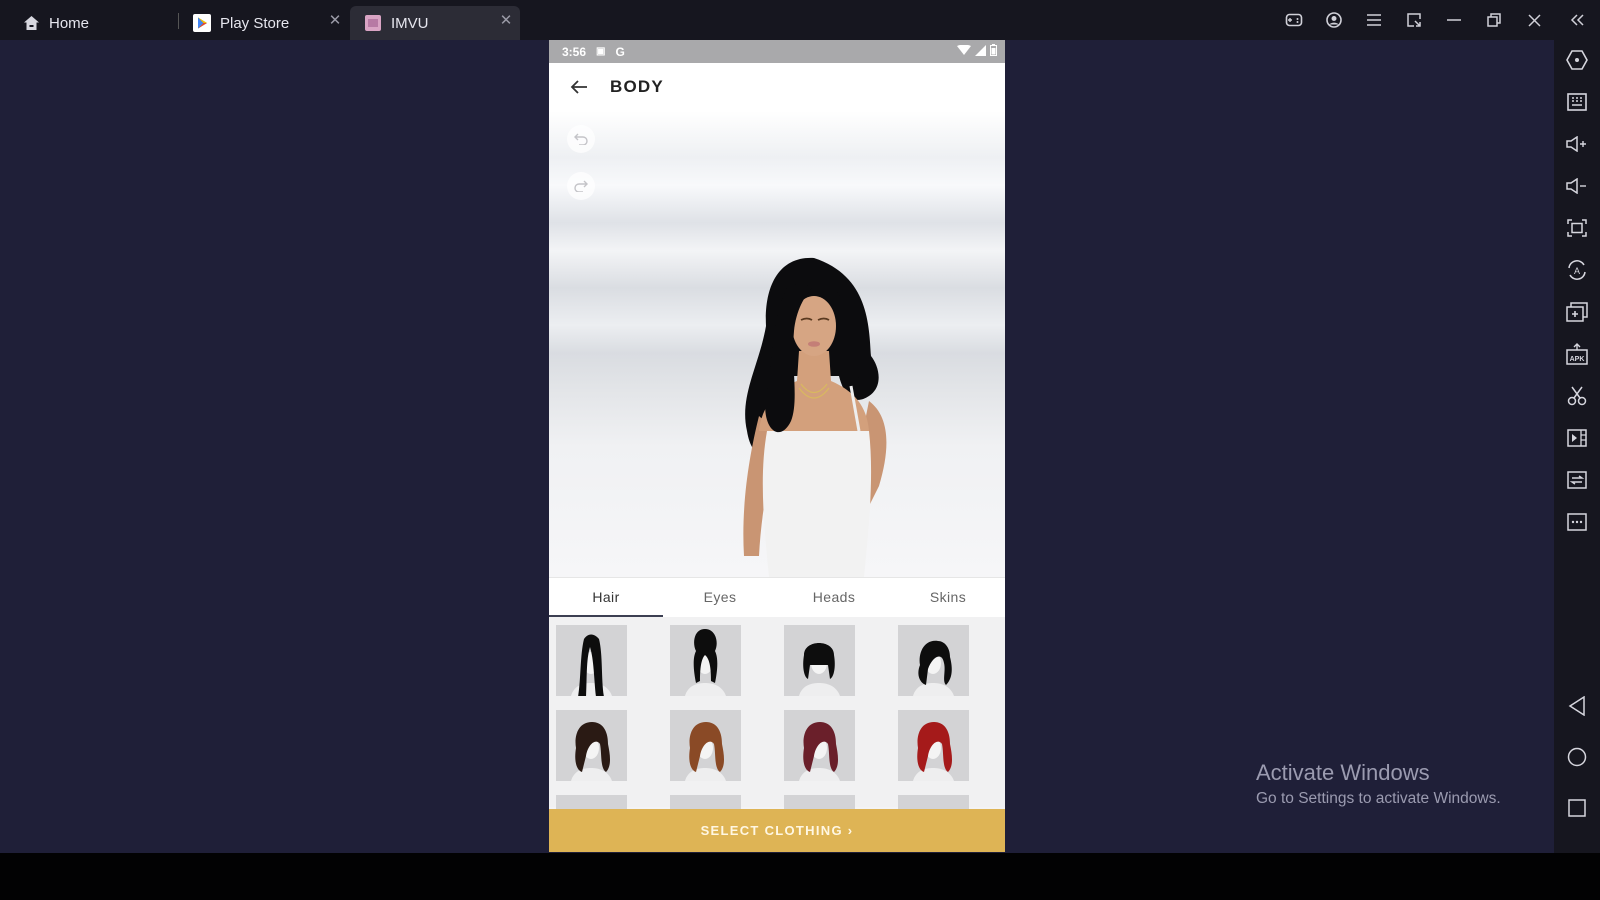 The image size is (1600, 900). I want to click on scissors-icon, so click(1577, 396).